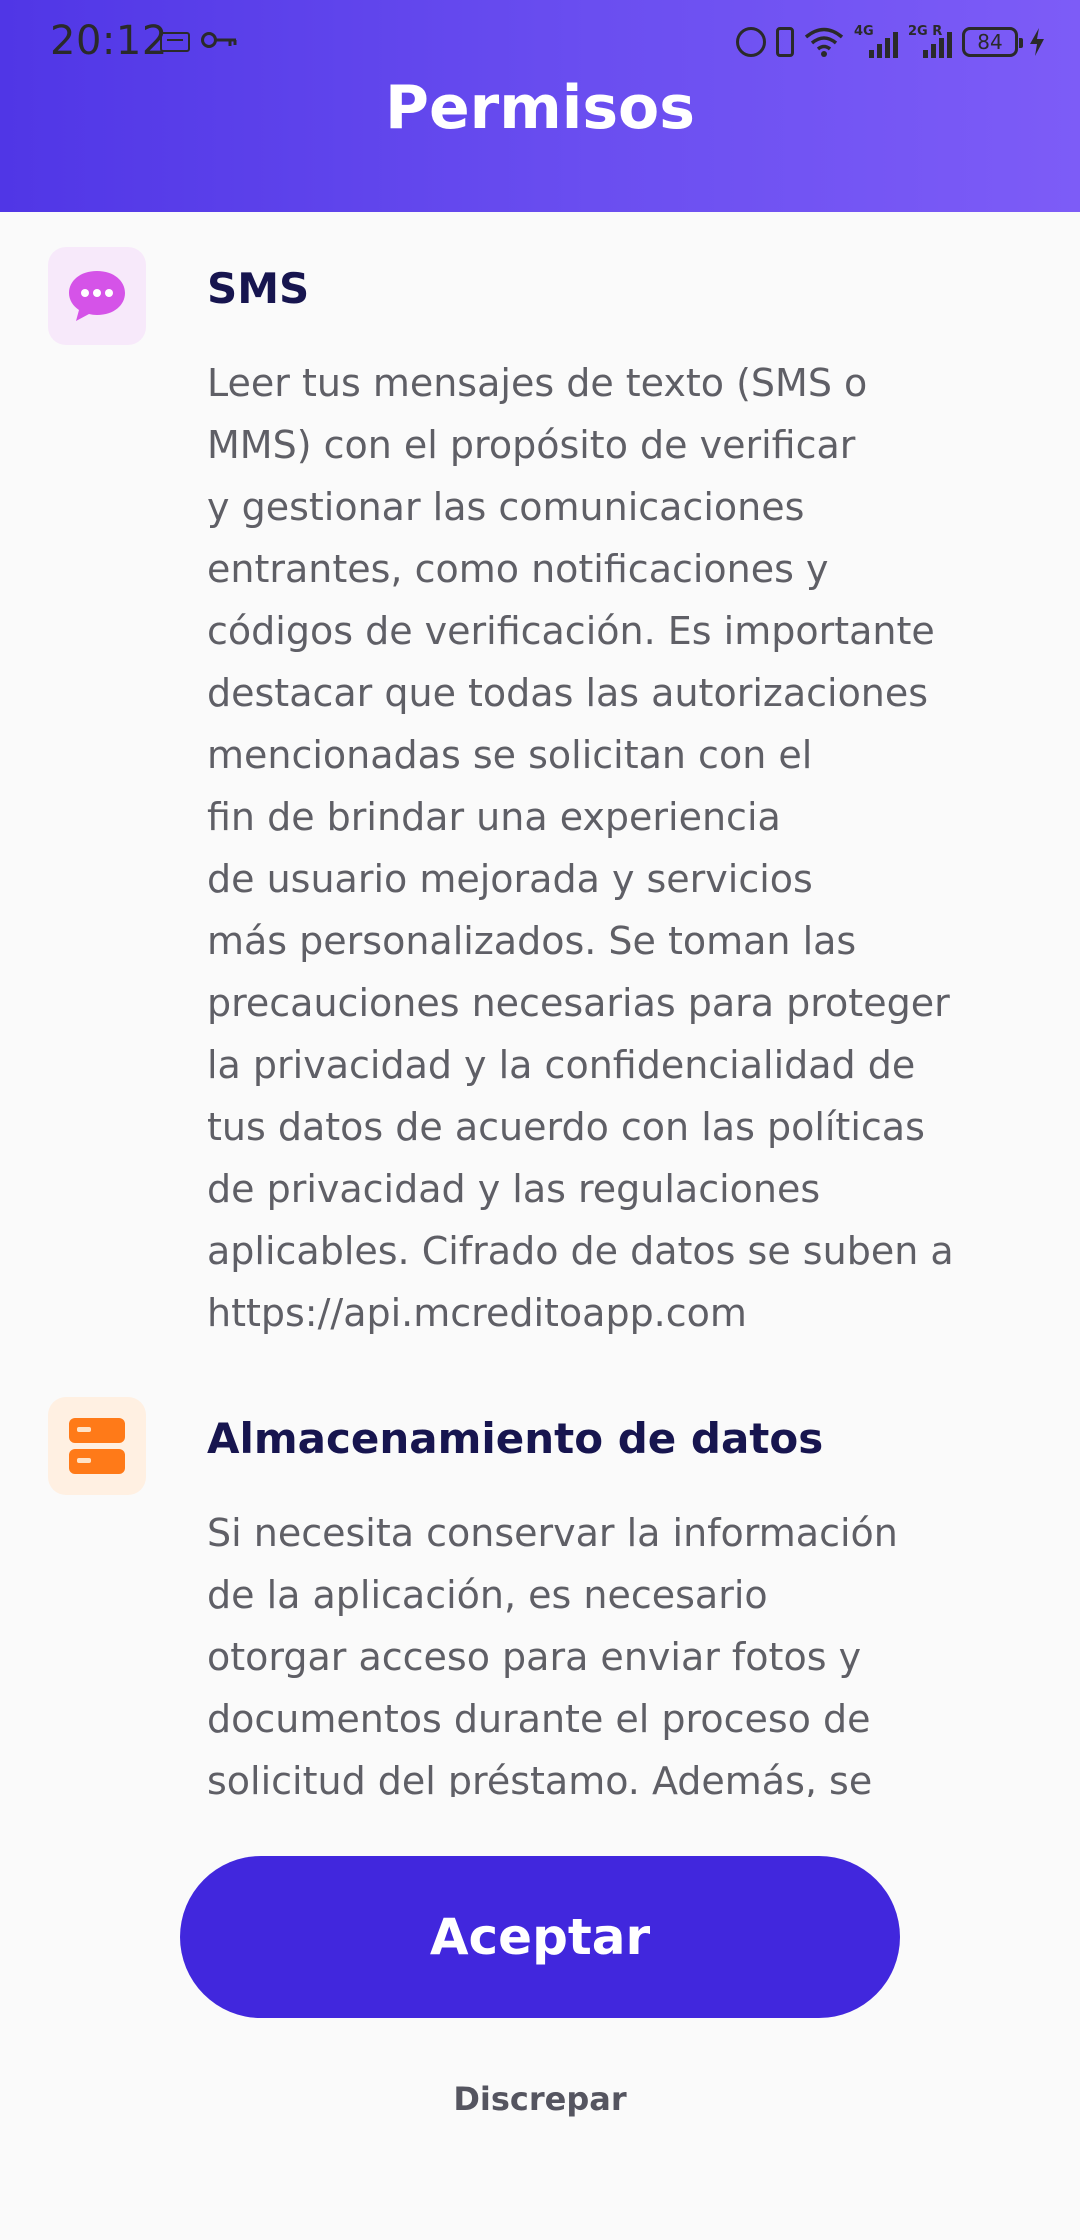 Image resolution: width=1080 pixels, height=2240 pixels. Describe the element at coordinates (109, 41) in the screenshot. I see `status-time: 20:12` at that location.